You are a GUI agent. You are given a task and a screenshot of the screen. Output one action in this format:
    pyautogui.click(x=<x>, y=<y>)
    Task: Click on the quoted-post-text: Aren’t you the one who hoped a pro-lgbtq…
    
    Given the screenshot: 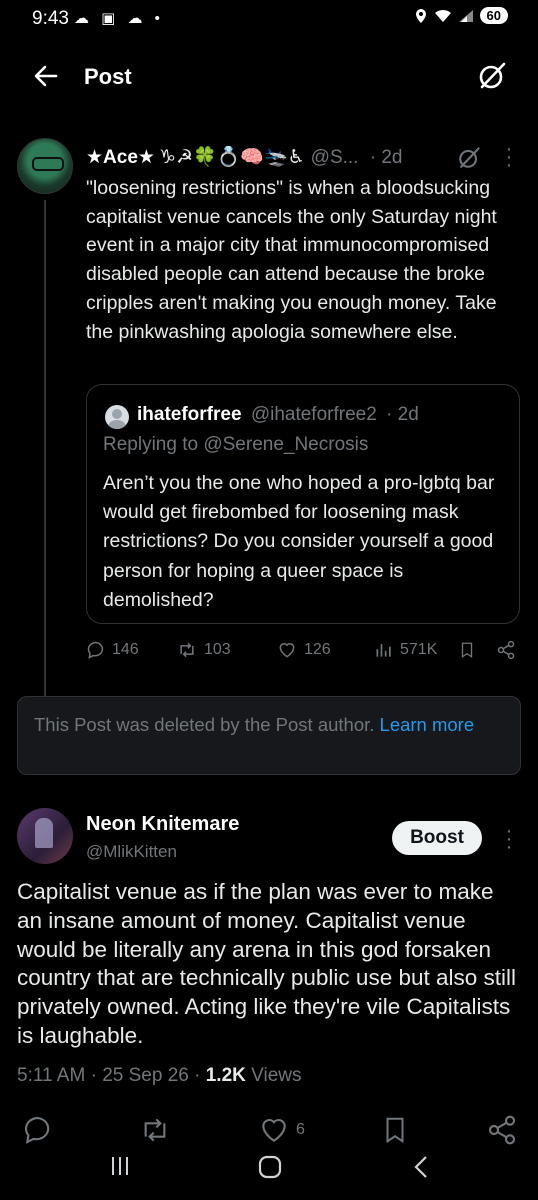 What is the action you would take?
    pyautogui.click(x=299, y=541)
    